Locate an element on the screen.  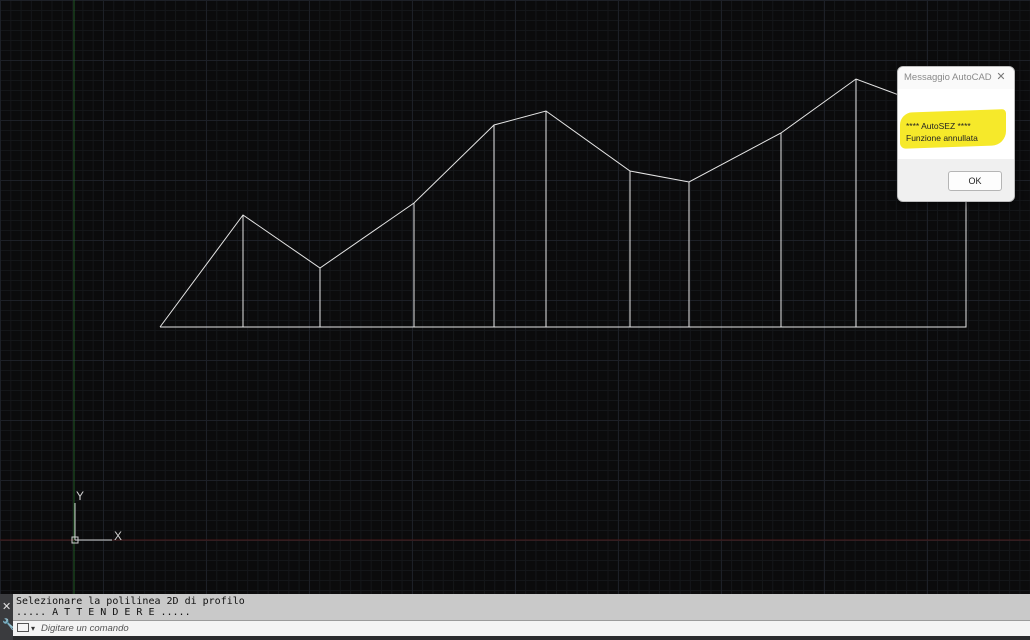
ucs-x-label: X is located at coordinates (118, 536).